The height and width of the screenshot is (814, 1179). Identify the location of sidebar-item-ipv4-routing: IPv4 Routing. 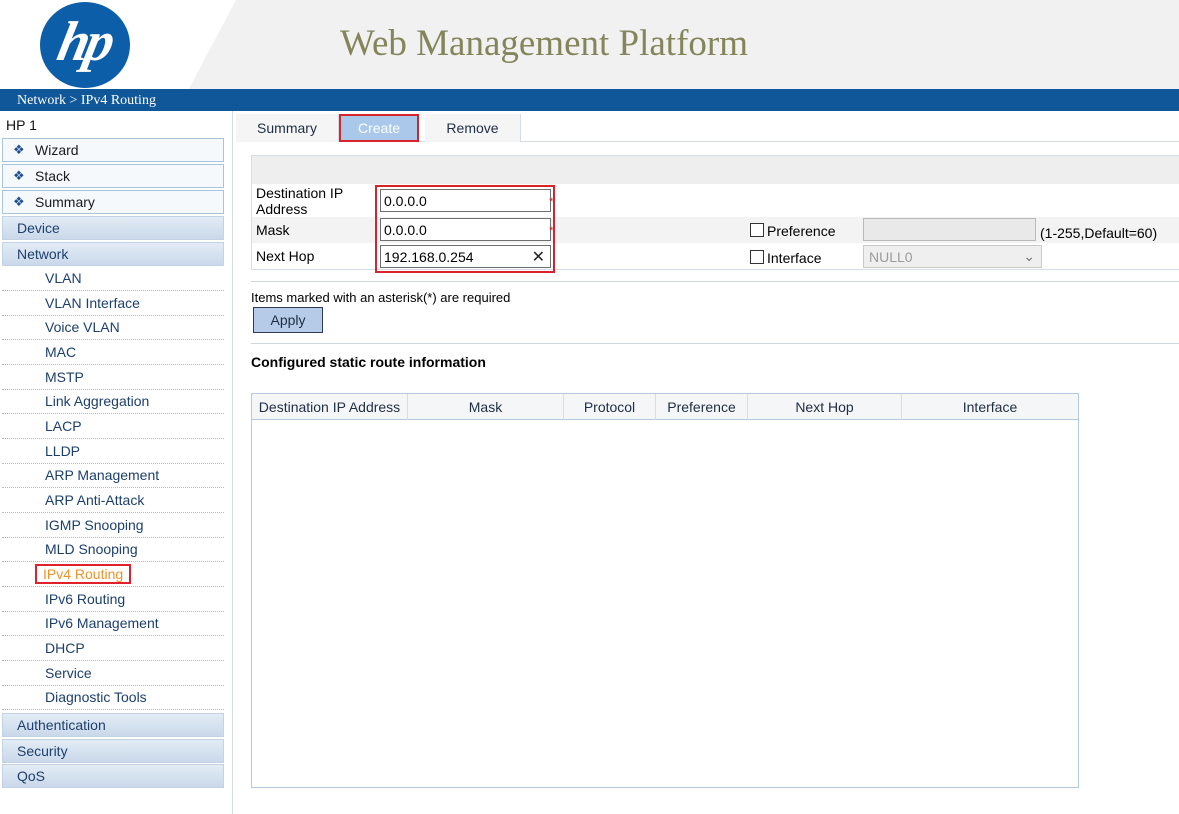
(113, 574).